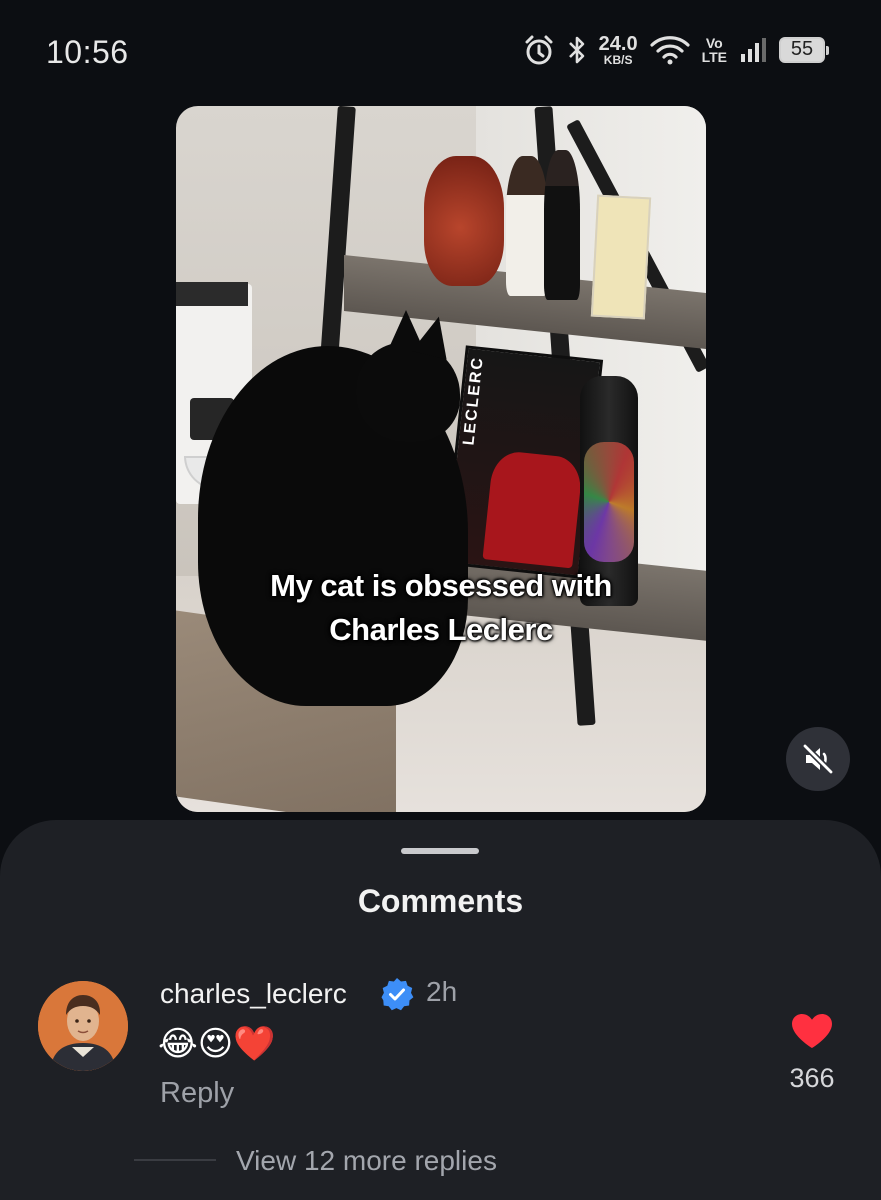 The height and width of the screenshot is (1200, 881). I want to click on status-time: 10:56, so click(87, 52).